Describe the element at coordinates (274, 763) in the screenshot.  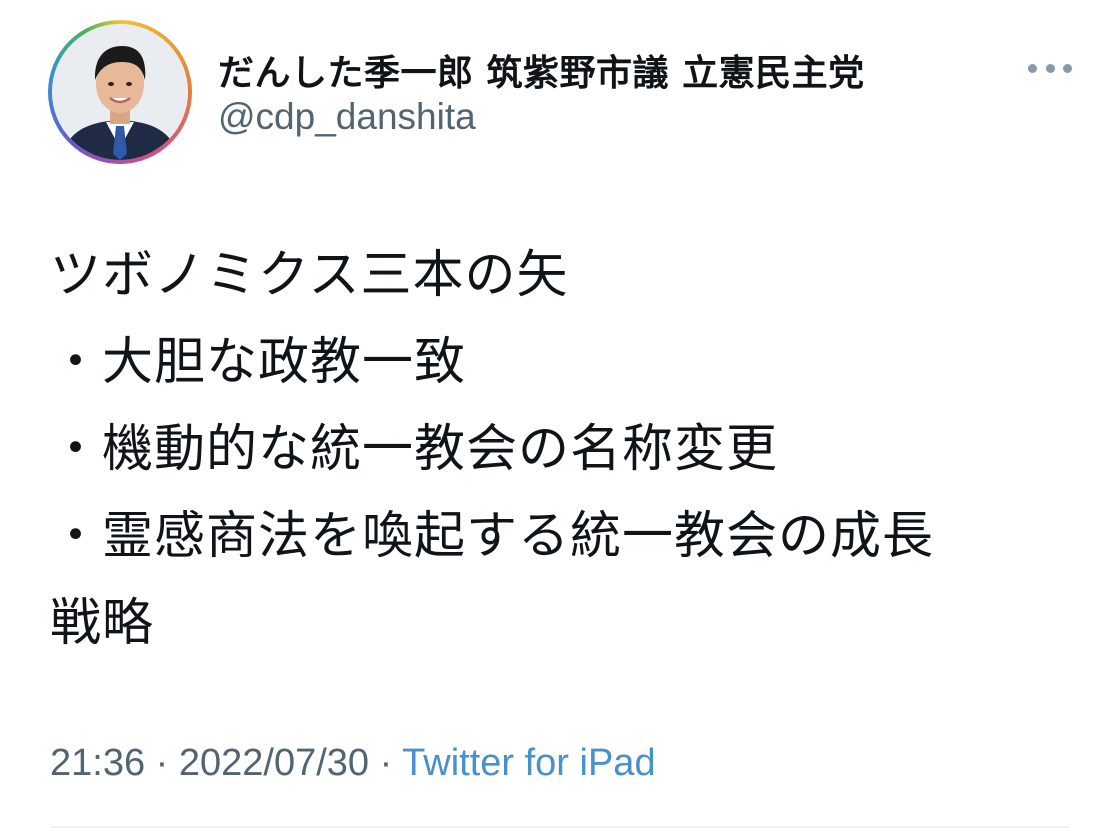
I see `tweet-date: 2022/07/30` at that location.